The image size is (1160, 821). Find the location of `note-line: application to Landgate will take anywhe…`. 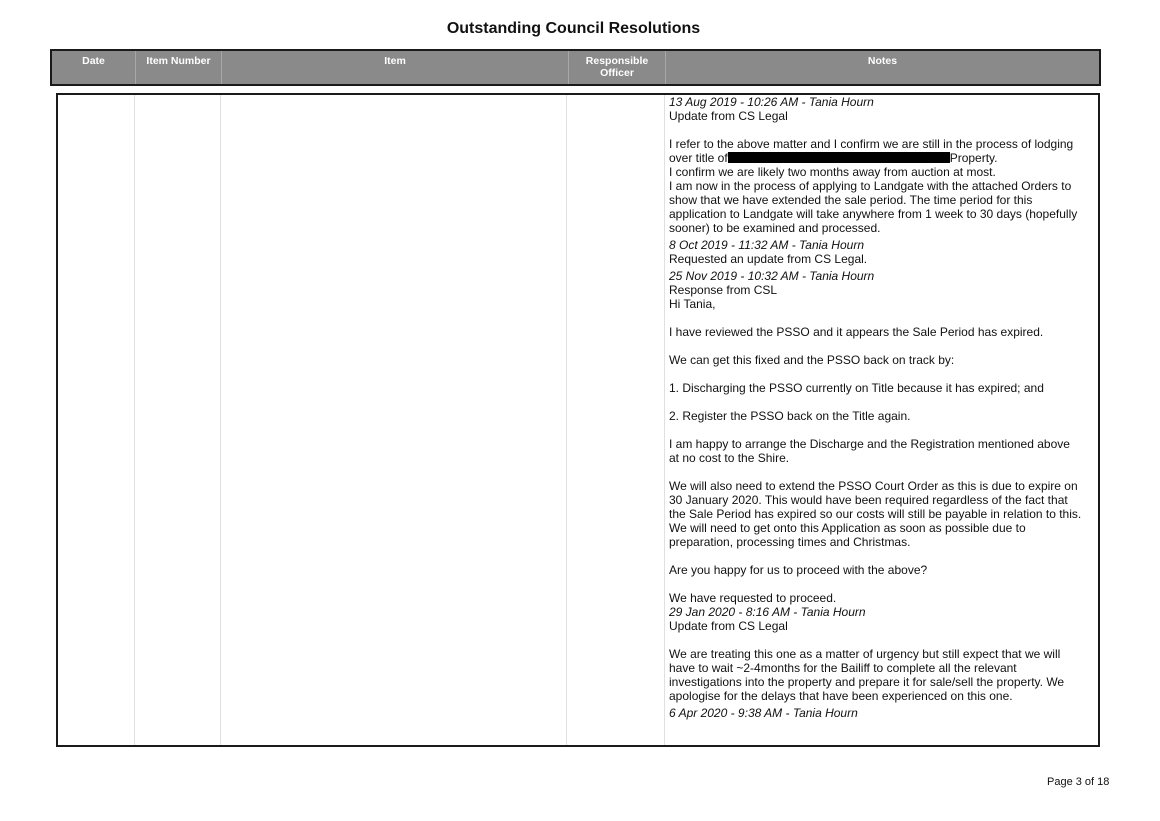

note-line: application to Landgate will take anywhe… is located at coordinates (873, 214).